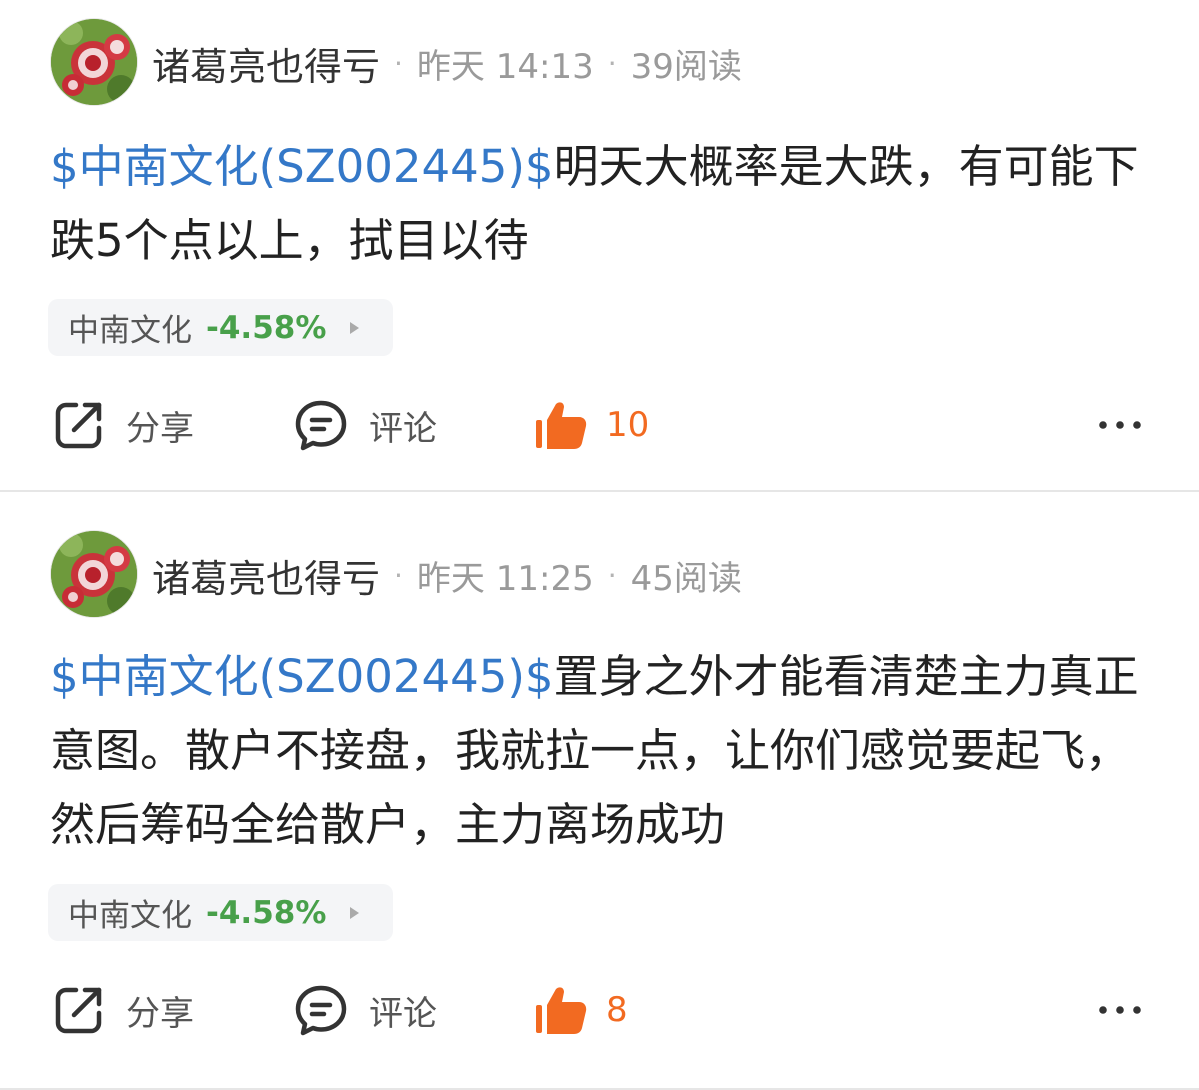 This screenshot has width=1199, height=1090. I want to click on like-button: 8, so click(581, 1010).